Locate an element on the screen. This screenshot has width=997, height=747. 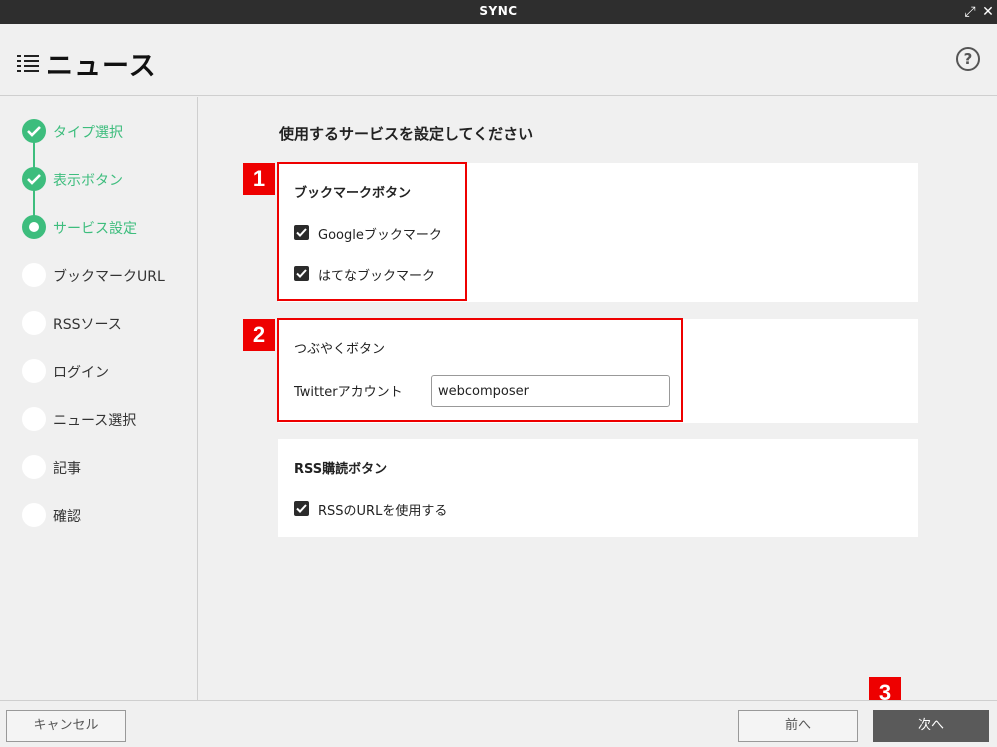
step-service-settings: サービス設定 is located at coordinates (107, 227).